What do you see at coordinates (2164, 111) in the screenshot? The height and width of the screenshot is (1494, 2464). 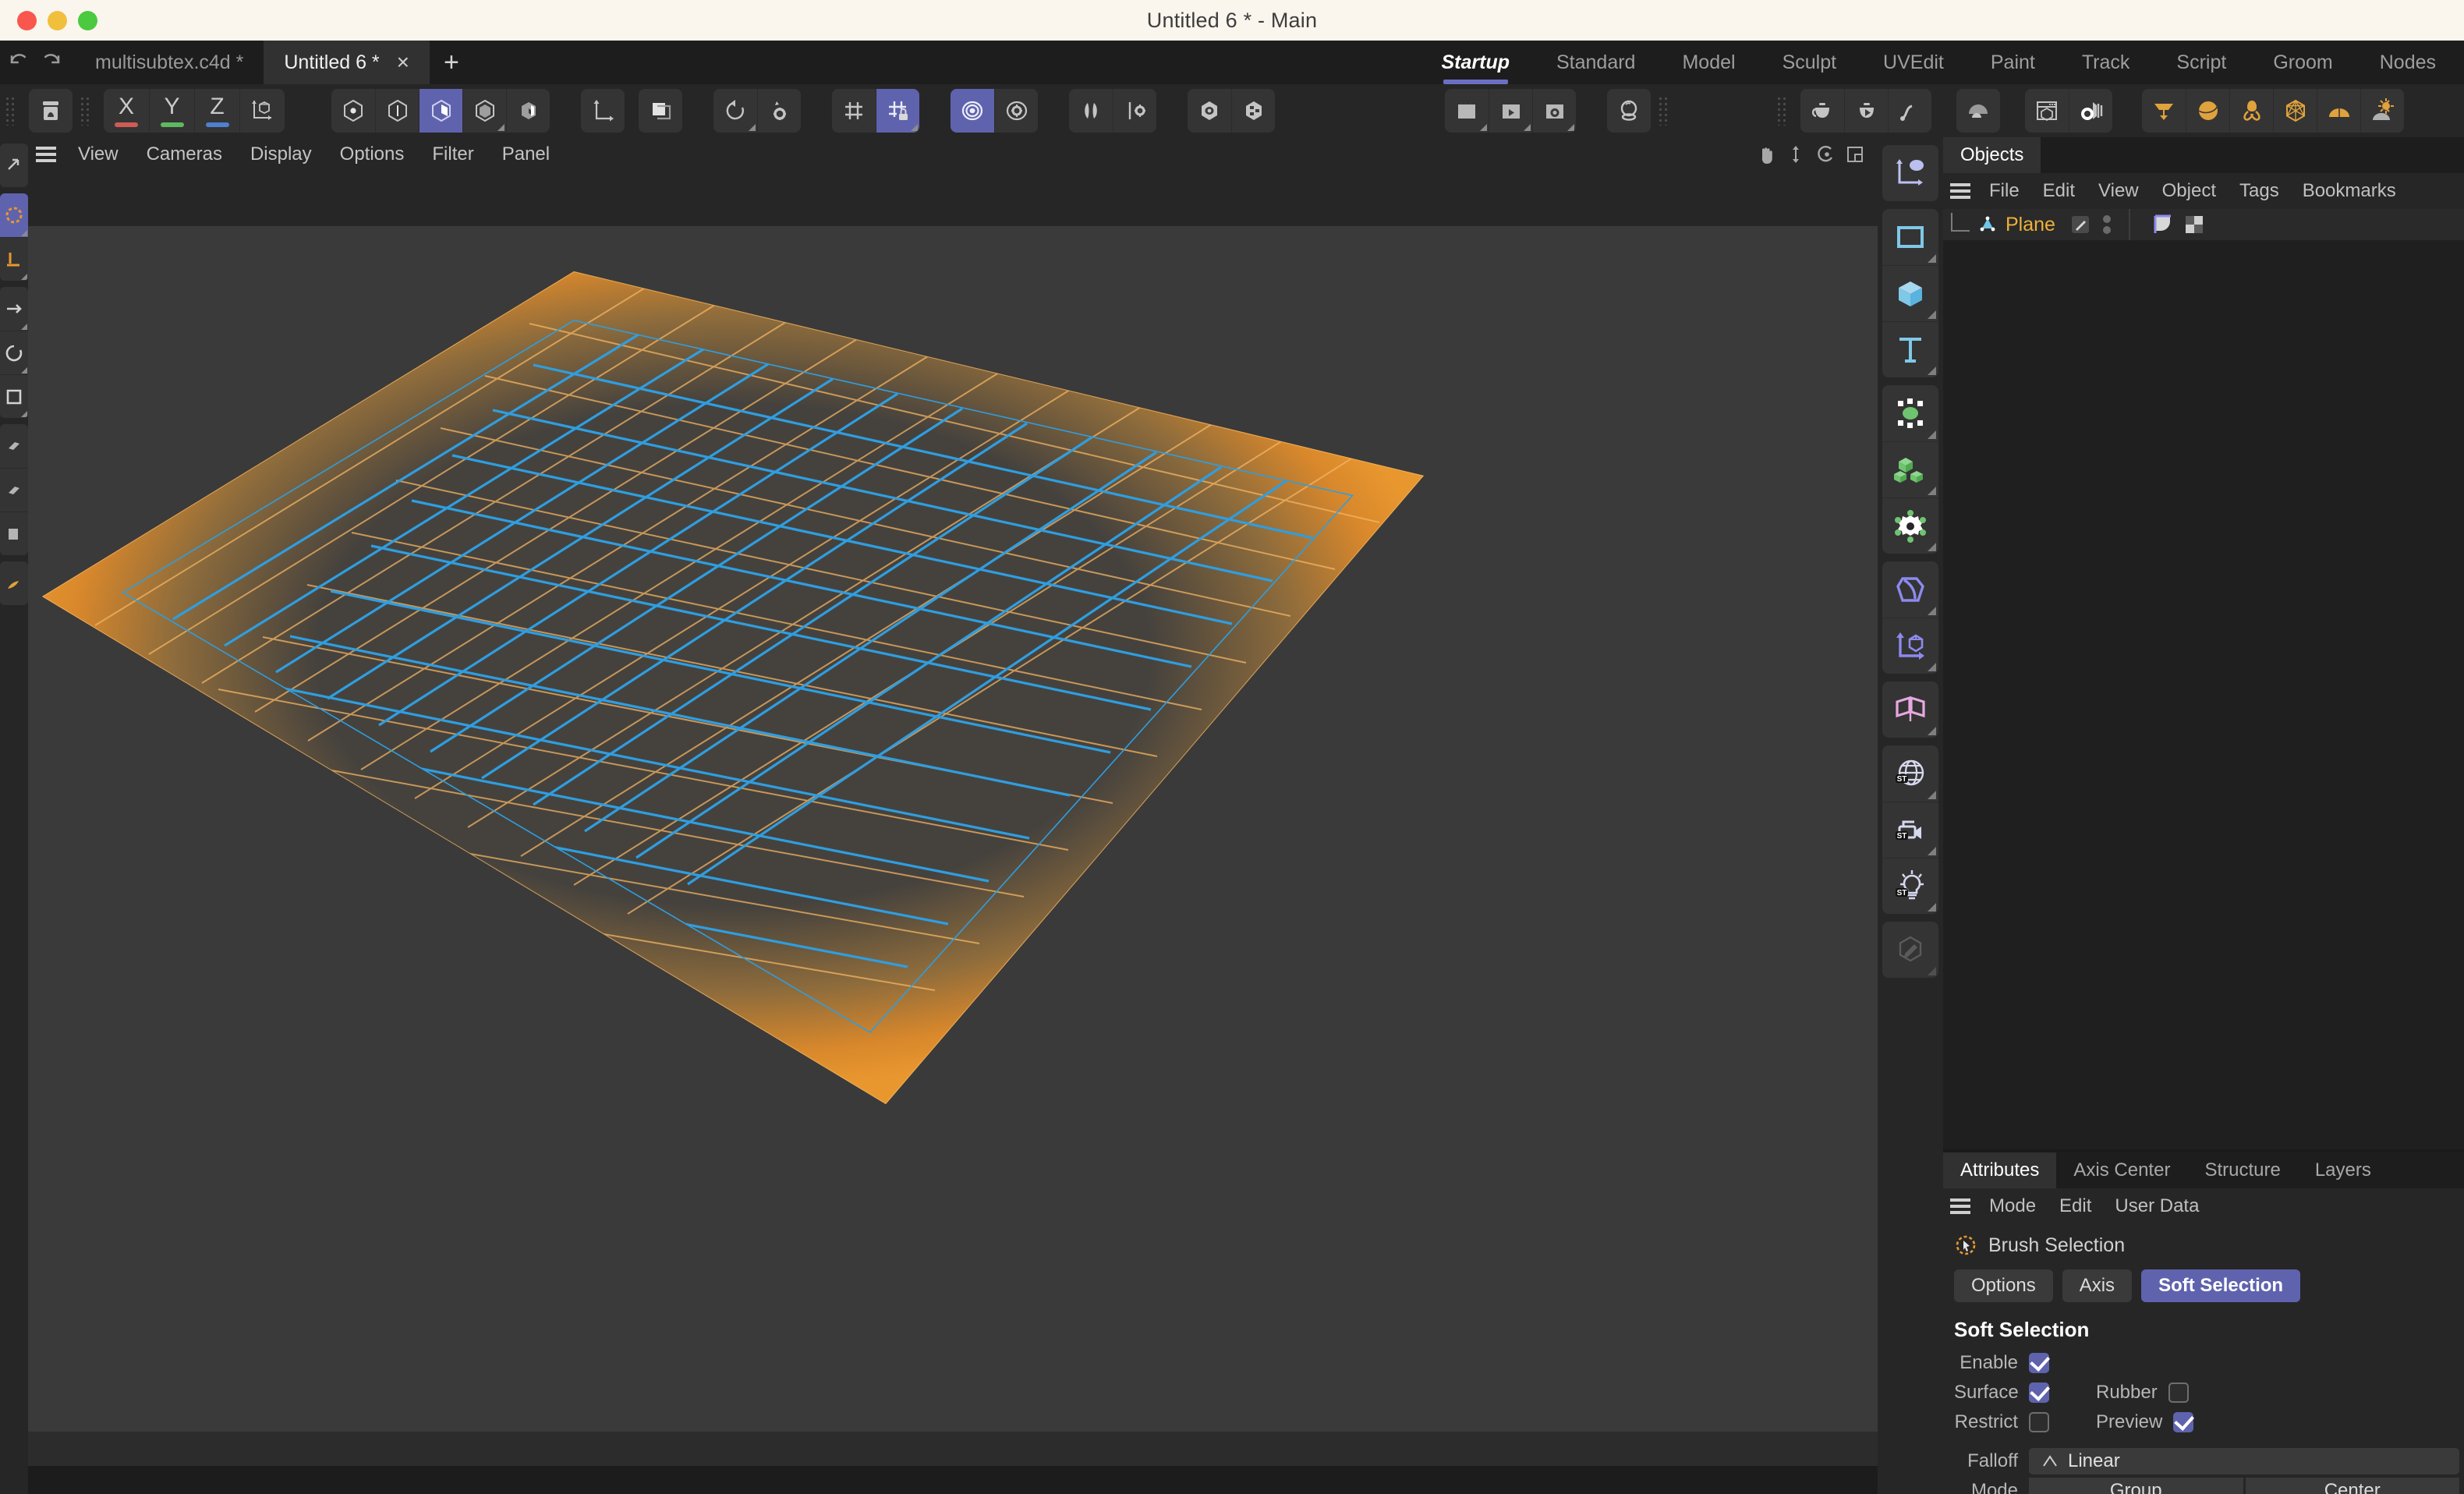 I see `drop-to-floor-button` at bounding box center [2164, 111].